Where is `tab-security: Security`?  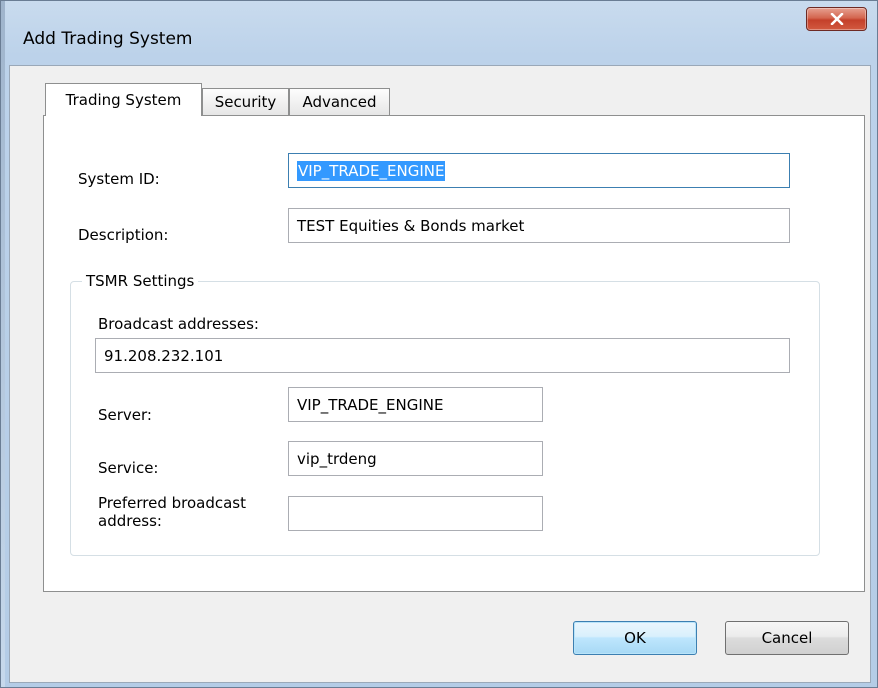
tab-security: Security is located at coordinates (245, 101).